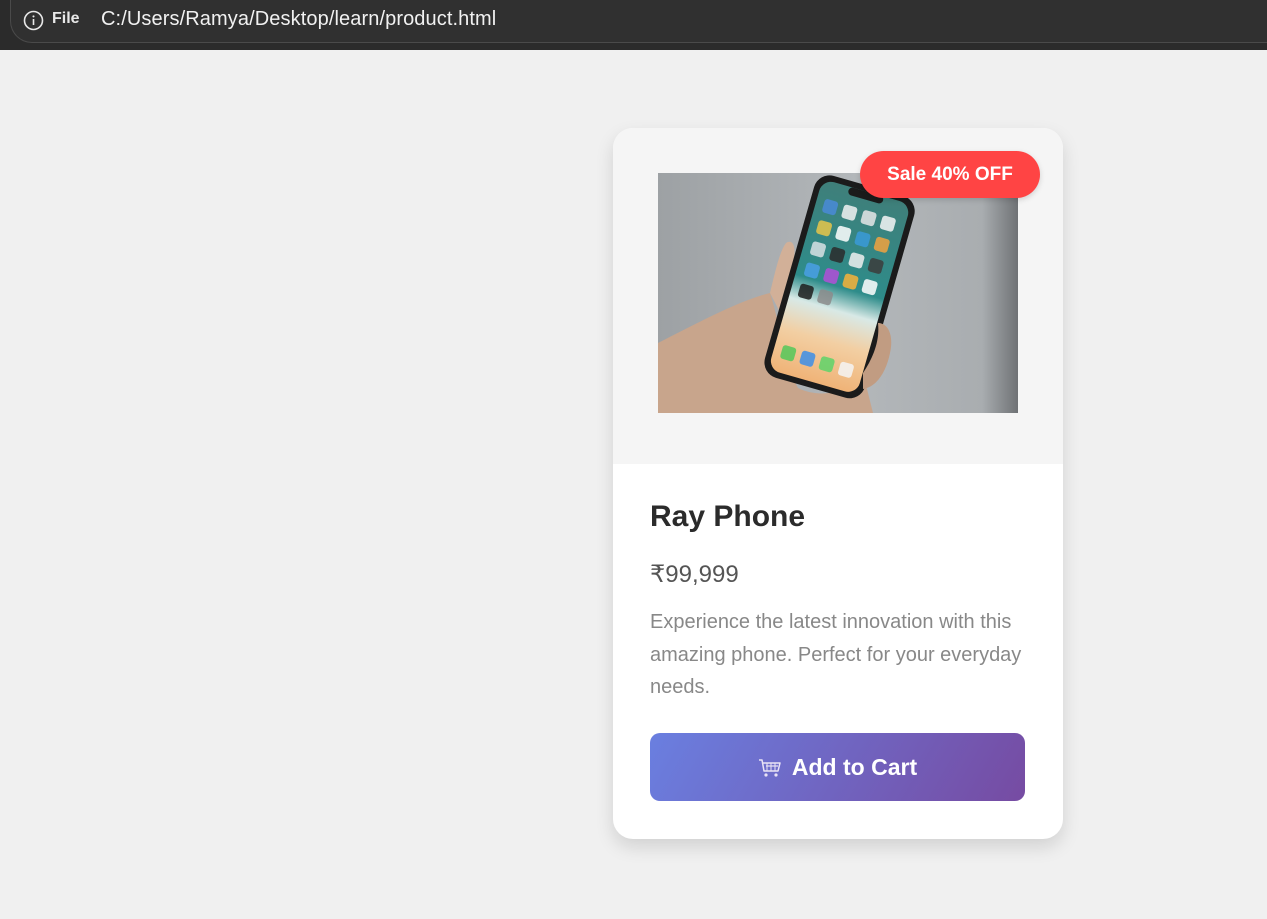 Image resolution: width=1267 pixels, height=919 pixels. Describe the element at coordinates (770, 767) in the screenshot. I see `shopping-cart-icon` at that location.